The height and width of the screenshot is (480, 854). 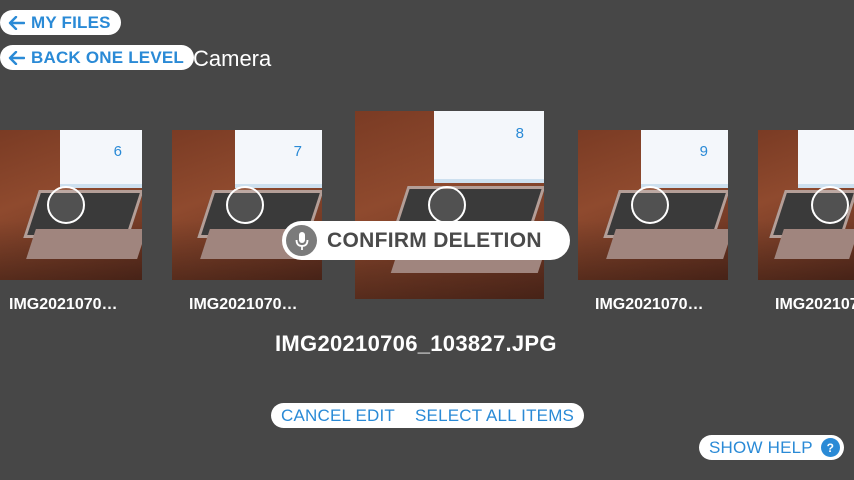 I want to click on show-help-button: SHOW HELP ?, so click(x=771, y=447).